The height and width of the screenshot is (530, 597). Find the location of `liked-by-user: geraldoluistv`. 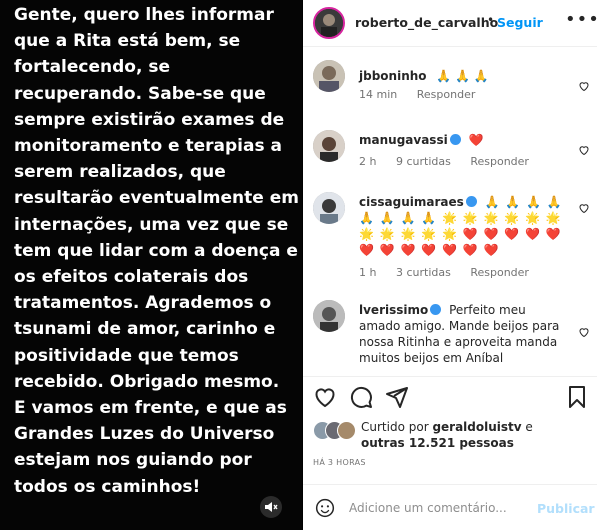

liked-by-user: geraldoluistv is located at coordinates (476, 427).